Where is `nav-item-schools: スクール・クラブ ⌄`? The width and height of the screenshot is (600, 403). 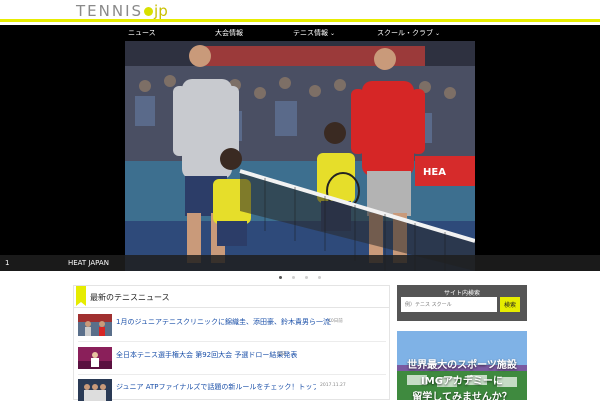
nav-item-schools: スクール・クラブ ⌄ is located at coordinates (408, 33).